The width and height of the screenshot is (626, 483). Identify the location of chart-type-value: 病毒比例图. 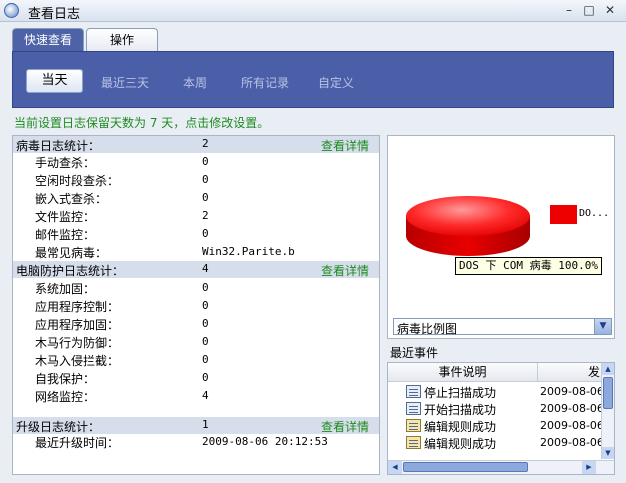
(427, 329).